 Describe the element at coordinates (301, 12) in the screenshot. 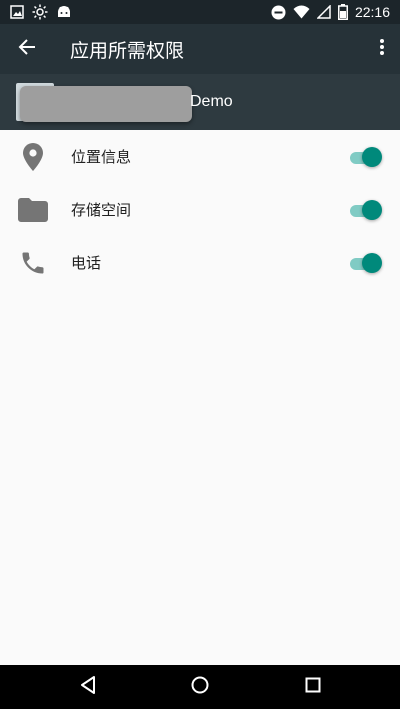

I see `wifi-icon` at that location.